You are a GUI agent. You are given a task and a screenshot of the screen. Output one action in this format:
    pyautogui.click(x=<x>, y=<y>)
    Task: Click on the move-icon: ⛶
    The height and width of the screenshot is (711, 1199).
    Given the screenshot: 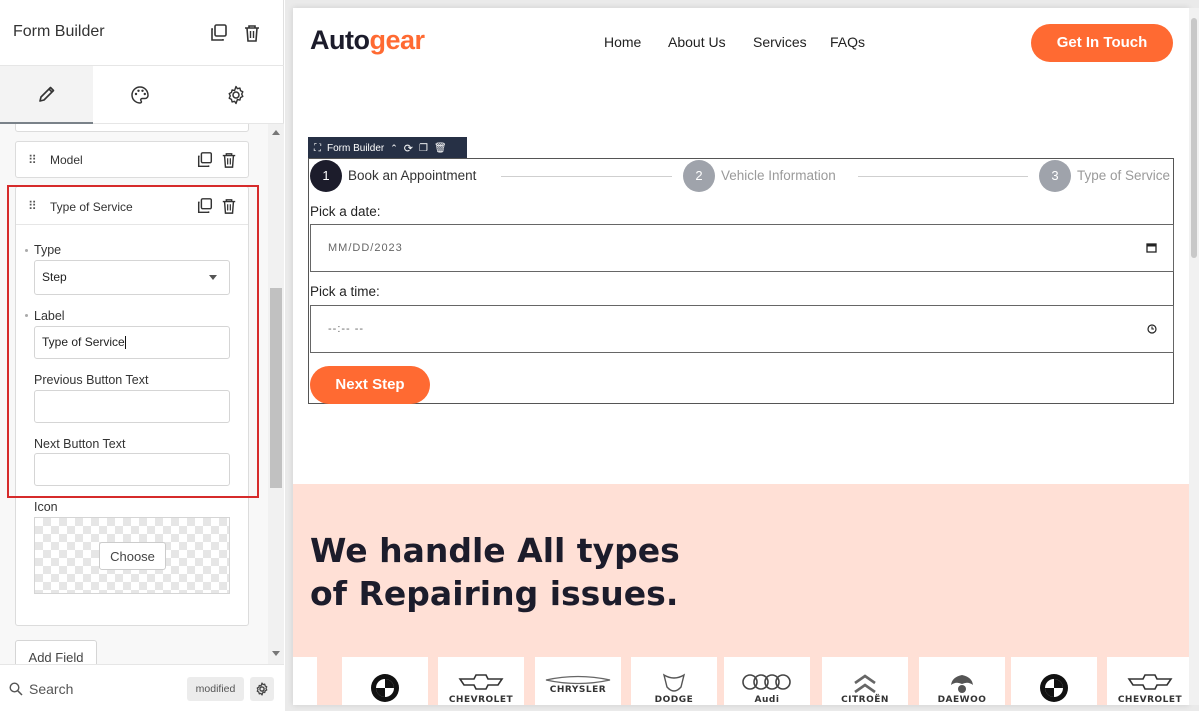 What is the action you would take?
    pyautogui.click(x=317, y=148)
    